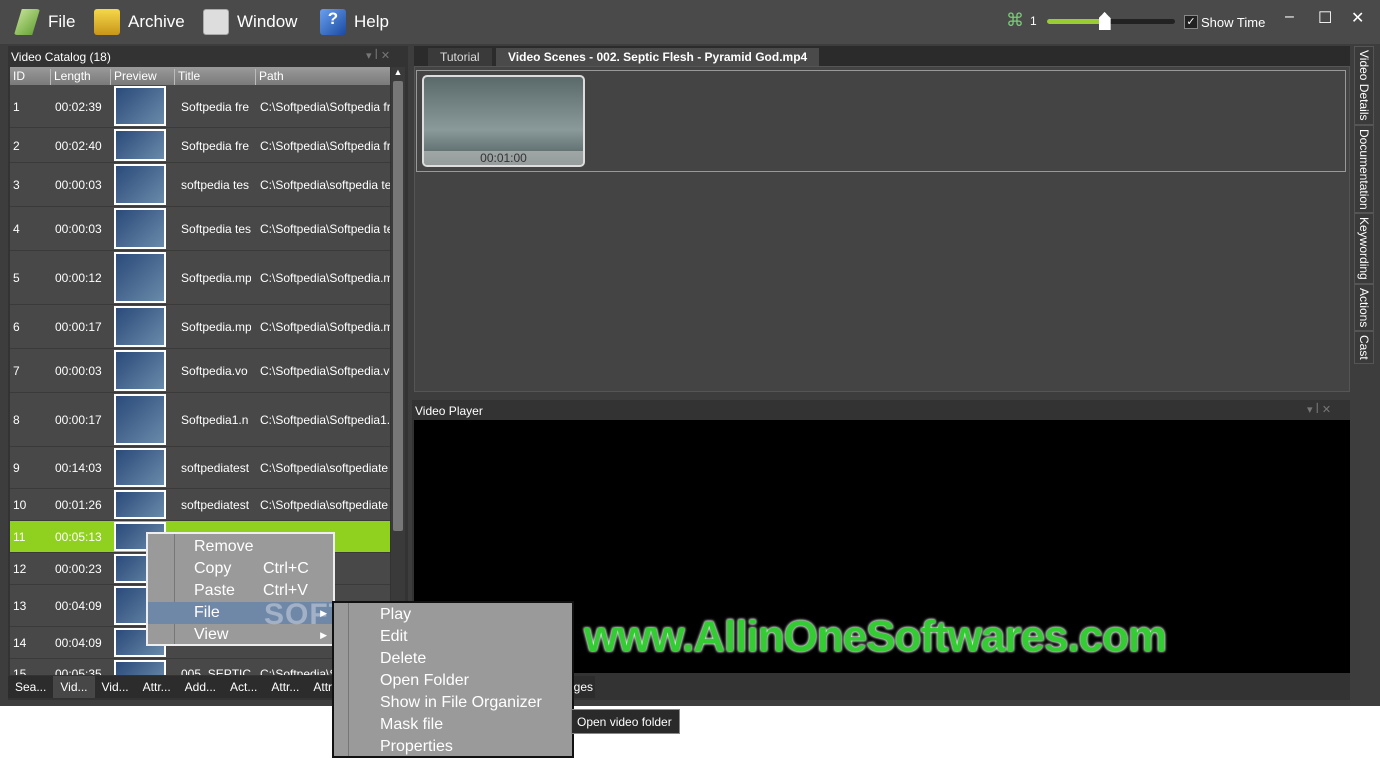 The width and height of the screenshot is (1380, 758). Describe the element at coordinates (1364, 85) in the screenshot. I see `side-tab: Video Details` at that location.